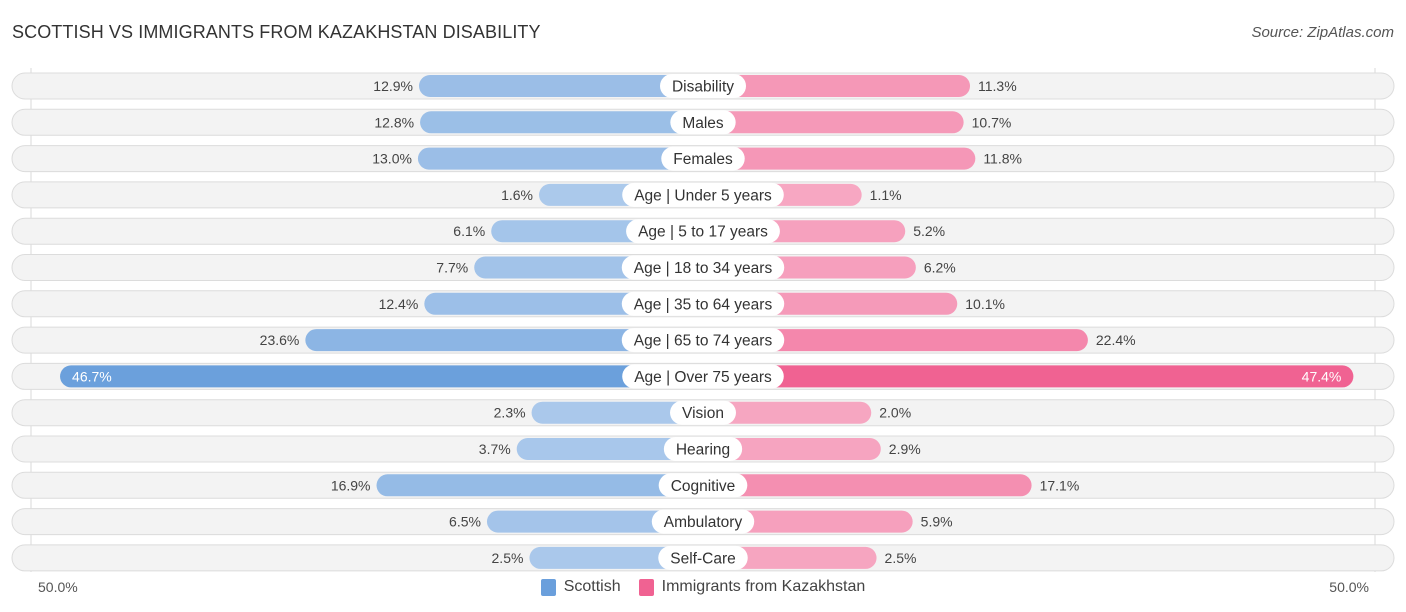 The height and width of the screenshot is (612, 1406). I want to click on category-label-females: Females, so click(703, 159).